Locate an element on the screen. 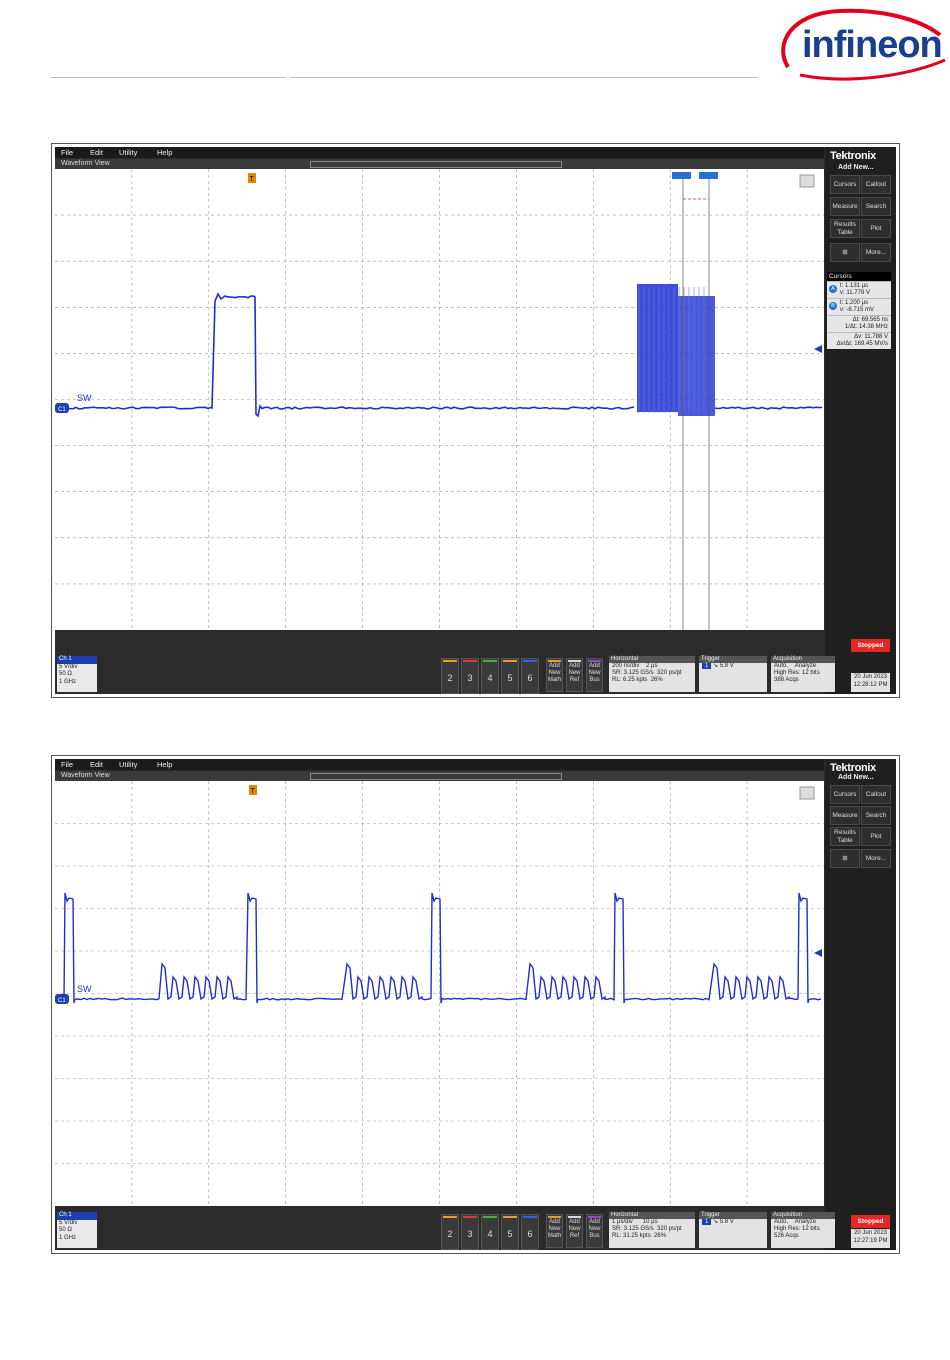 This screenshot has width=950, height=1360. channel-1-marker-label: C1 is located at coordinates (62, 1001).